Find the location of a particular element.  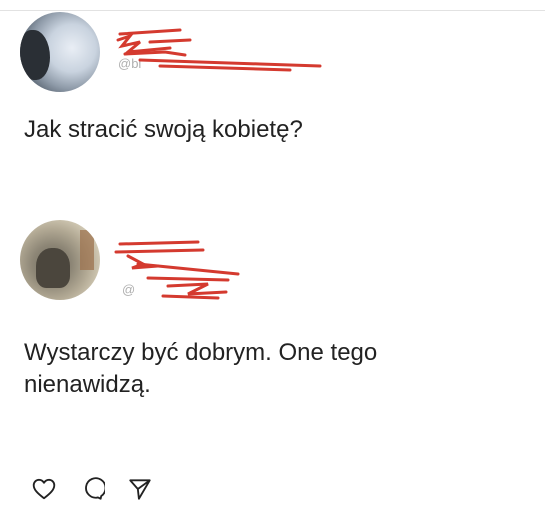

comment-icon is located at coordinates (95, 488).